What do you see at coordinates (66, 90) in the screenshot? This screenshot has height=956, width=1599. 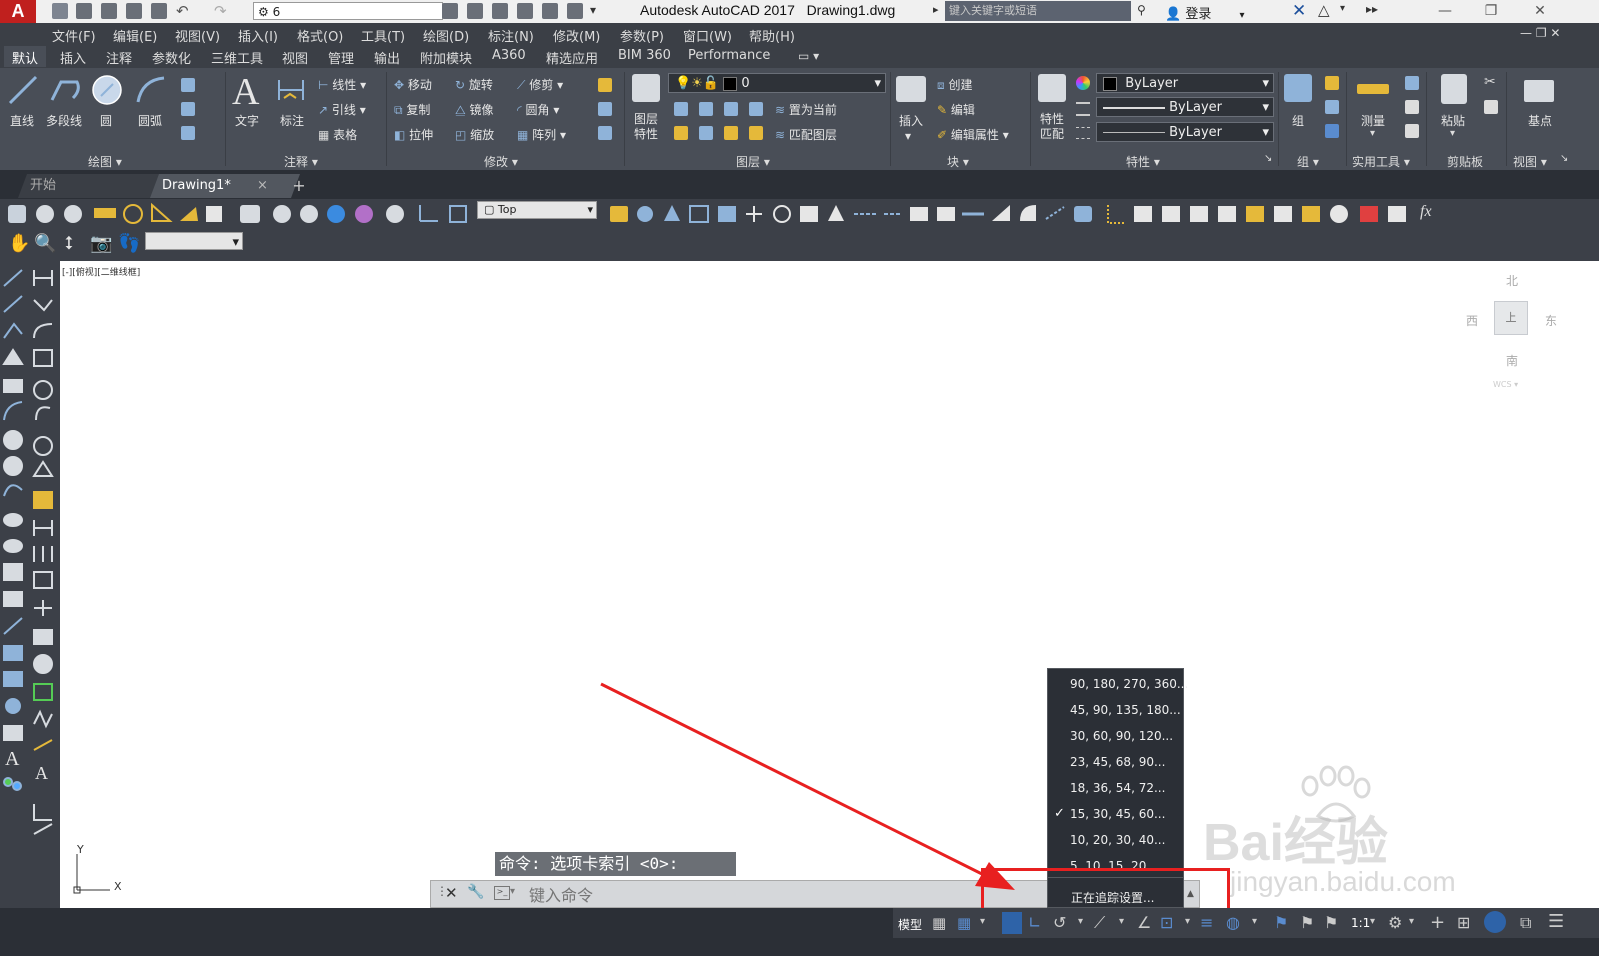 I see `polyline-icon` at bounding box center [66, 90].